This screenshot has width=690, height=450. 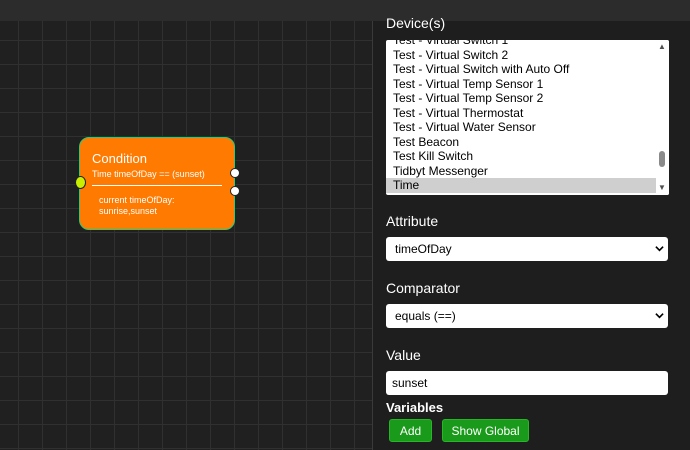 I want to click on device-option: Test - Virtual Switch with Auto Off, so click(x=521, y=69).